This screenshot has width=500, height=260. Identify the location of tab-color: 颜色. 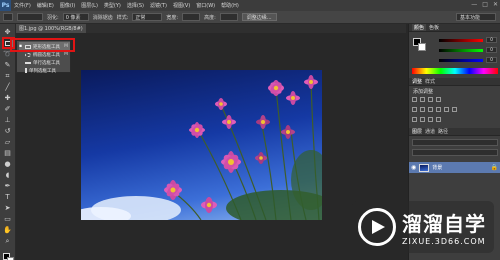
(419, 27).